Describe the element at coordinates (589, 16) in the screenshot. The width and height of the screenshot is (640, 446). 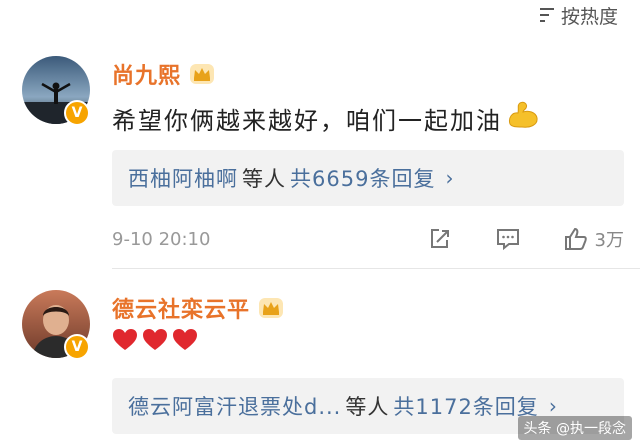
I see `sort-label: 按热度` at that location.